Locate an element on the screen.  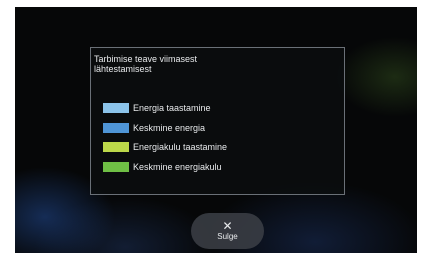
dialog-title: Tarbimise teave viimasest lähtestamisest is located at coordinates (179, 64).